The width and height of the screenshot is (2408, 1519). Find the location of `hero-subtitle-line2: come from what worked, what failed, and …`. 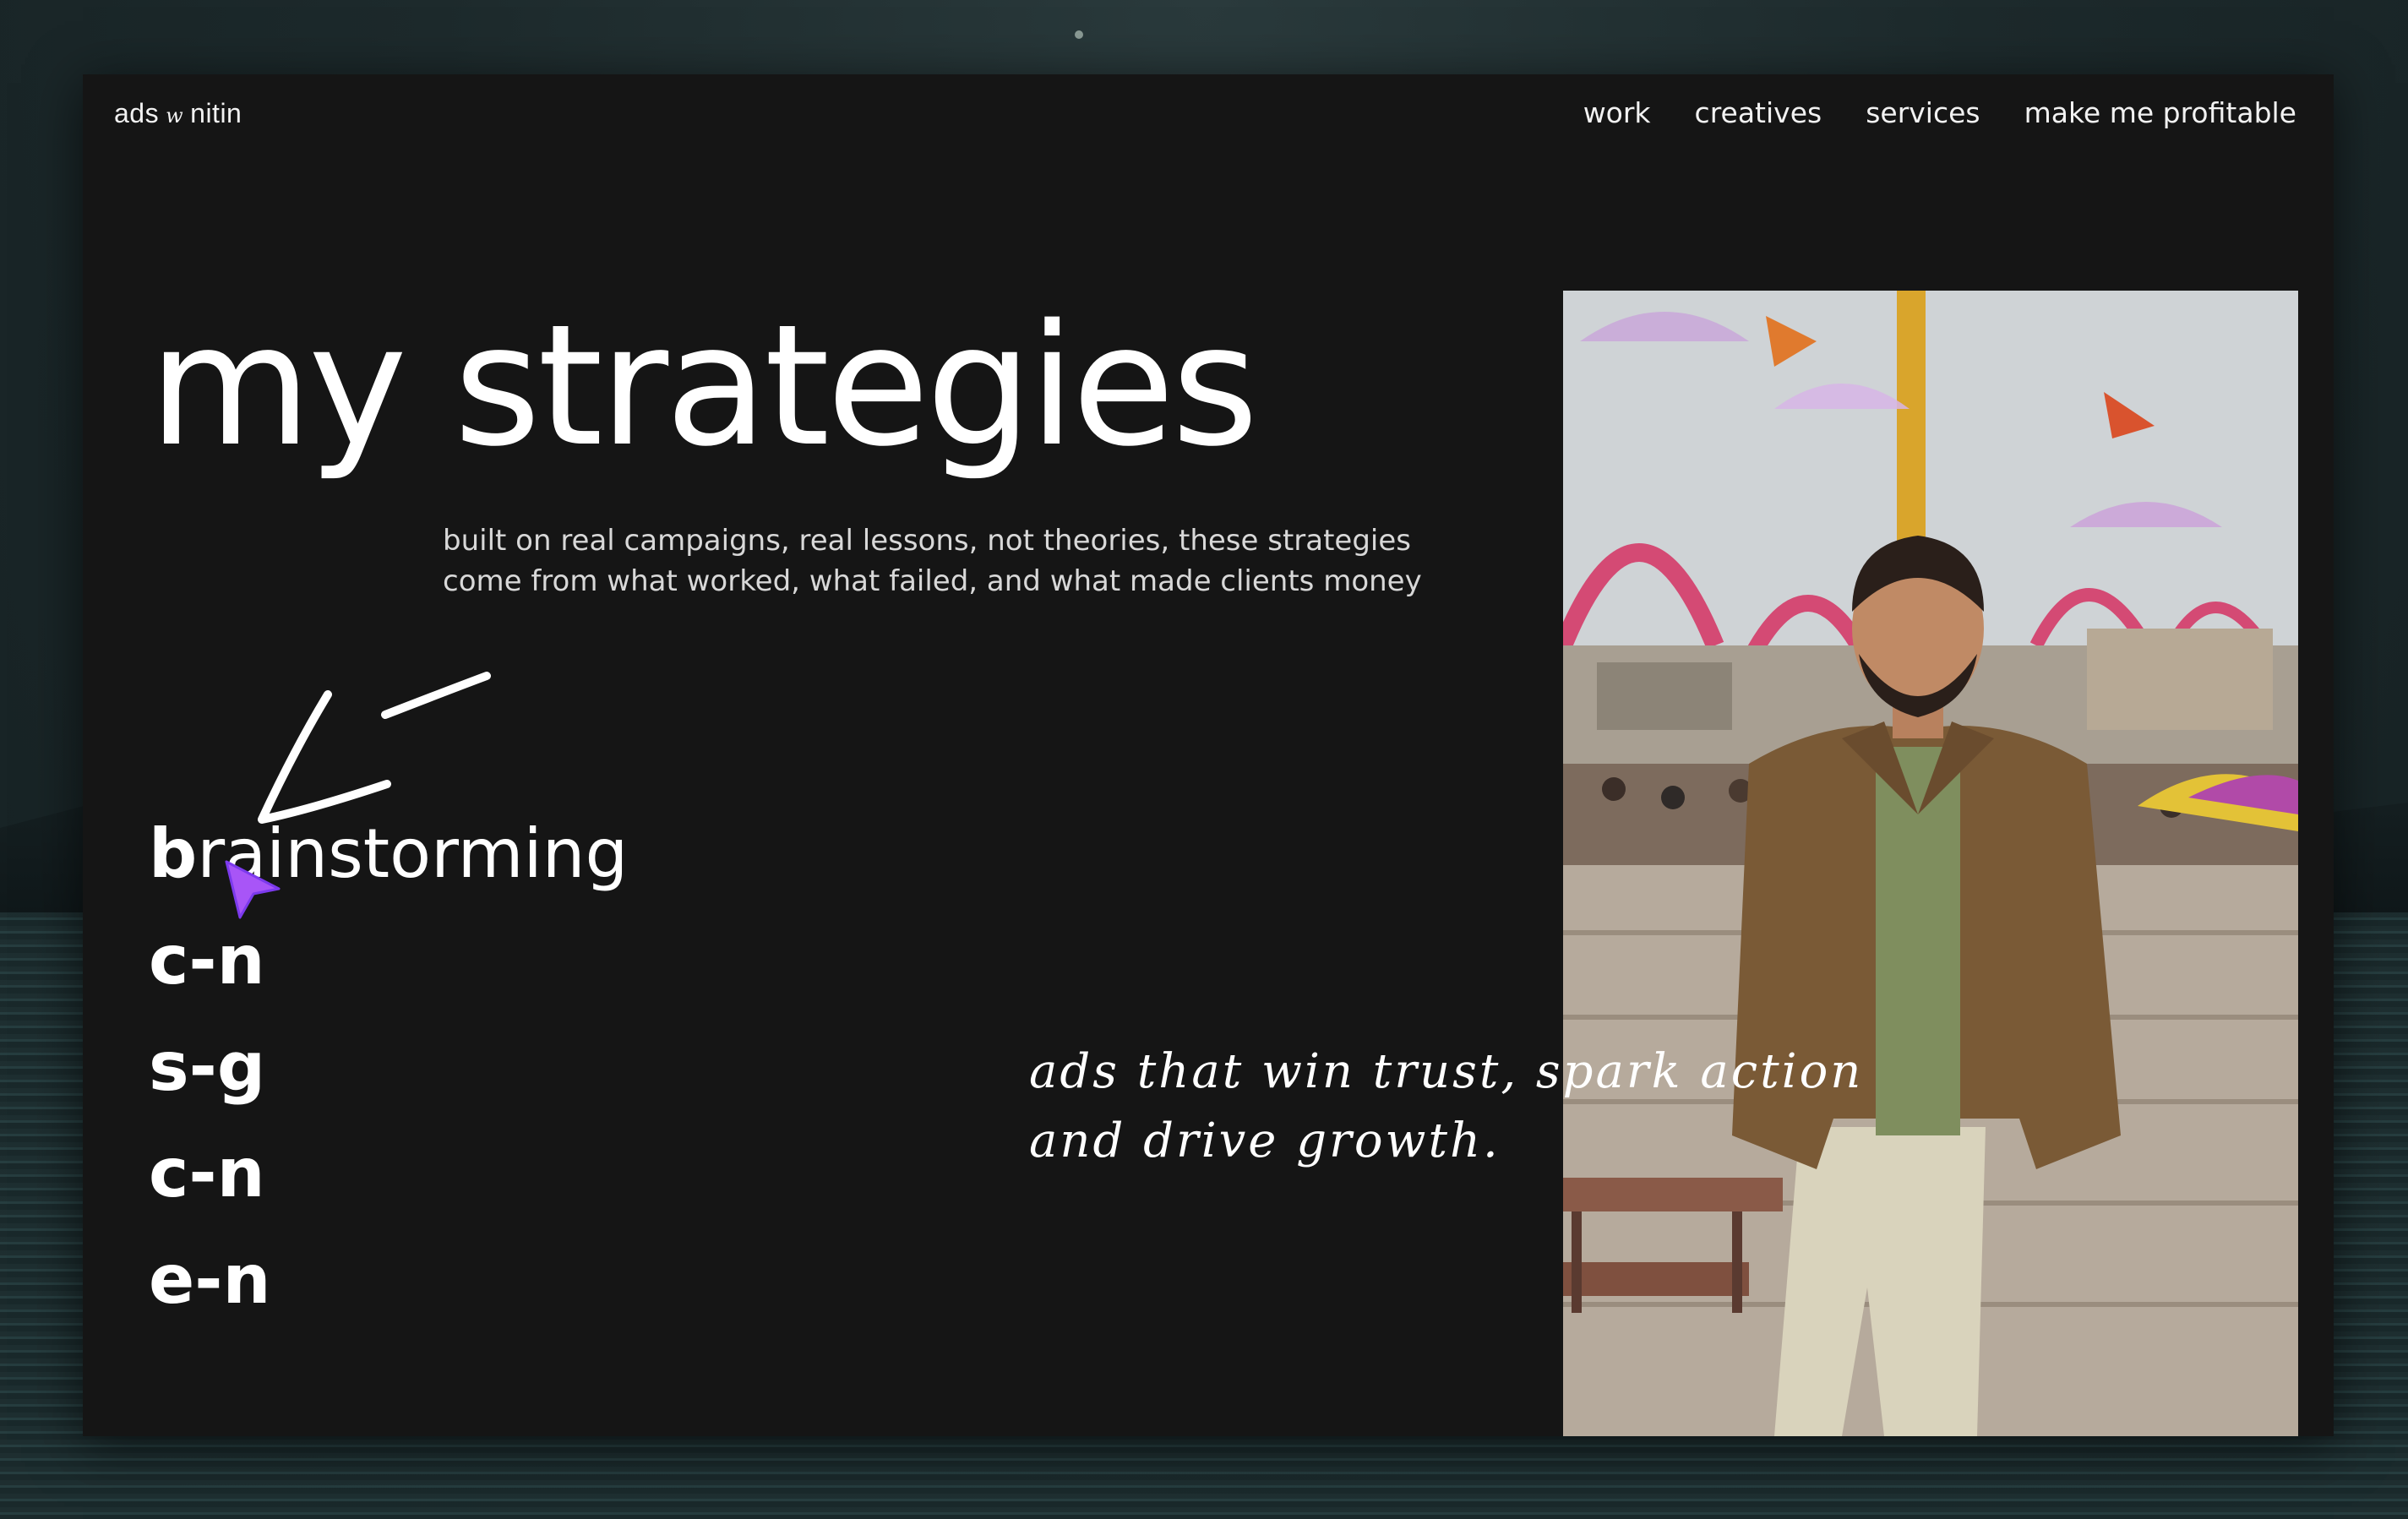

hero-subtitle-line2: come from what worked, what failed, and … is located at coordinates (932, 581).